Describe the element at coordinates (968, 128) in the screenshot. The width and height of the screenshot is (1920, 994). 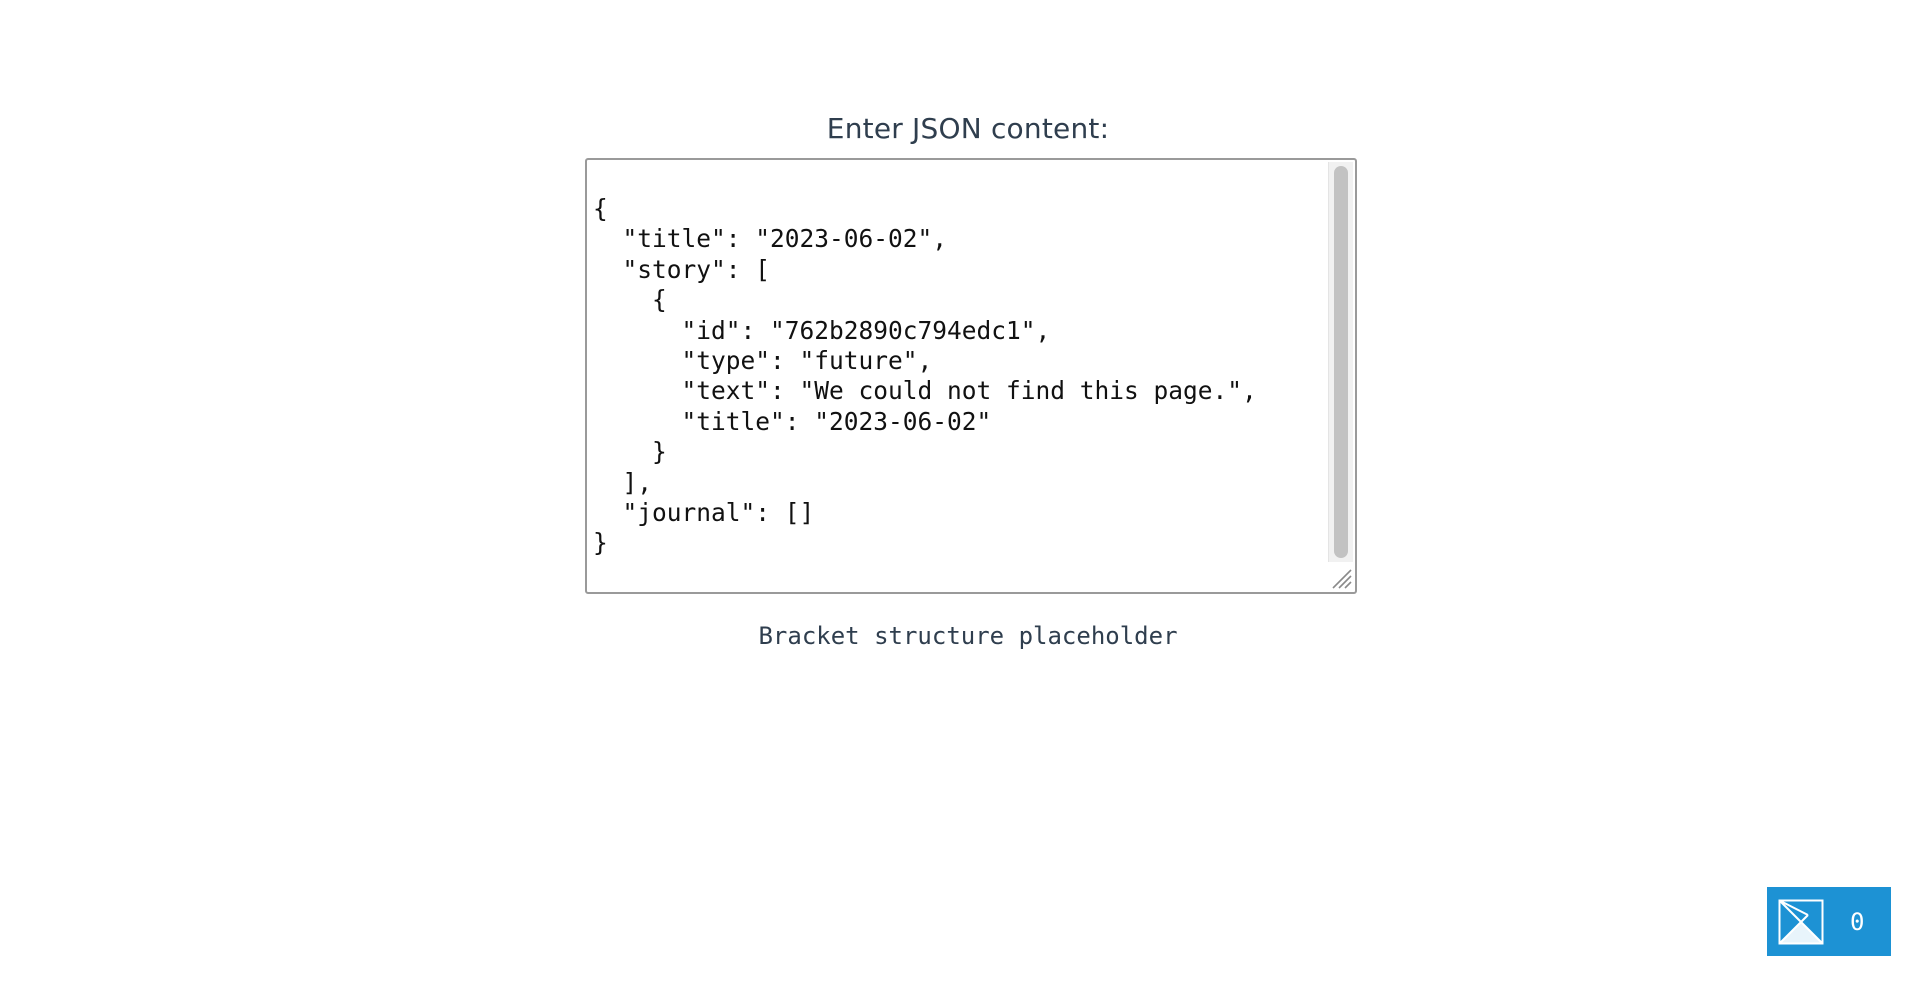
I see `json-input-label: Enter JSON content:` at that location.